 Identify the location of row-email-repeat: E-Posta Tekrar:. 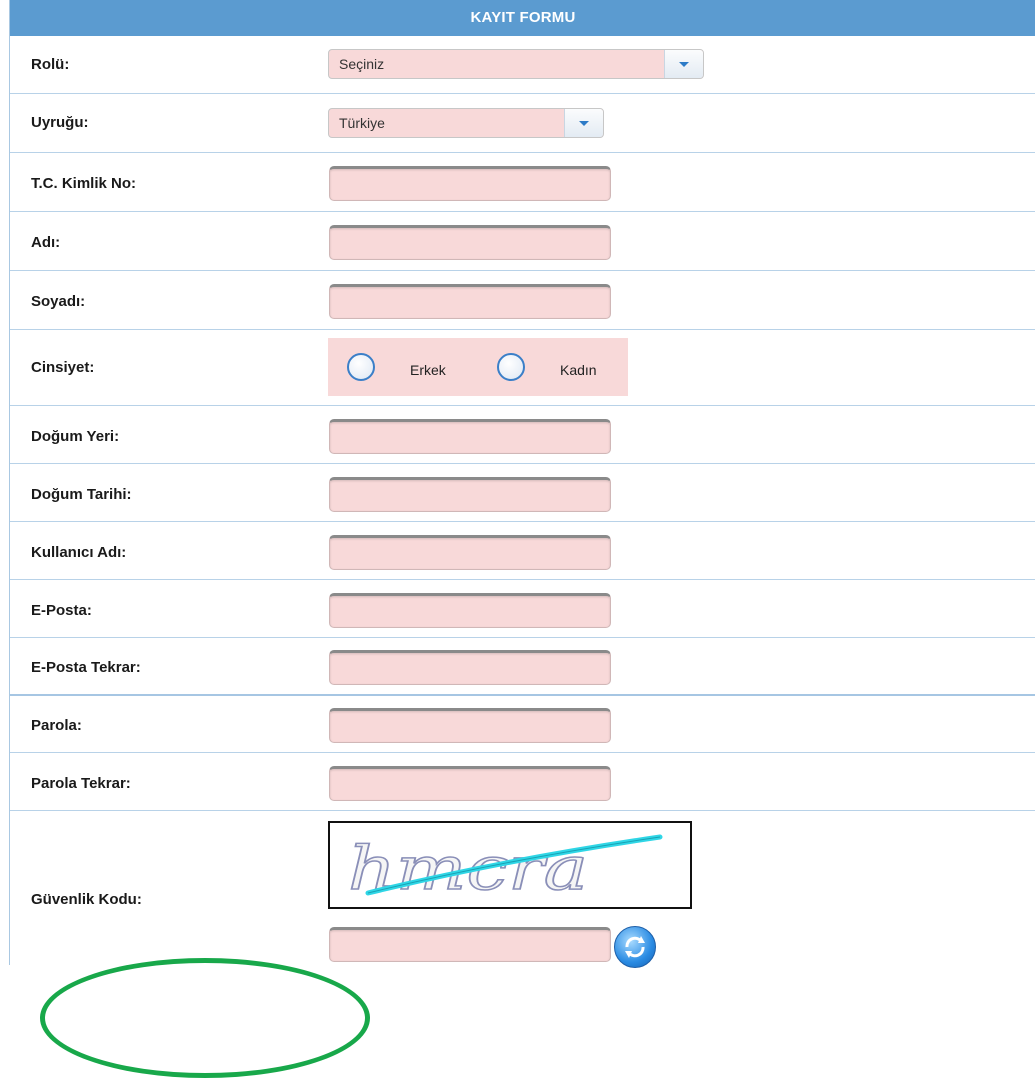
(522, 667).